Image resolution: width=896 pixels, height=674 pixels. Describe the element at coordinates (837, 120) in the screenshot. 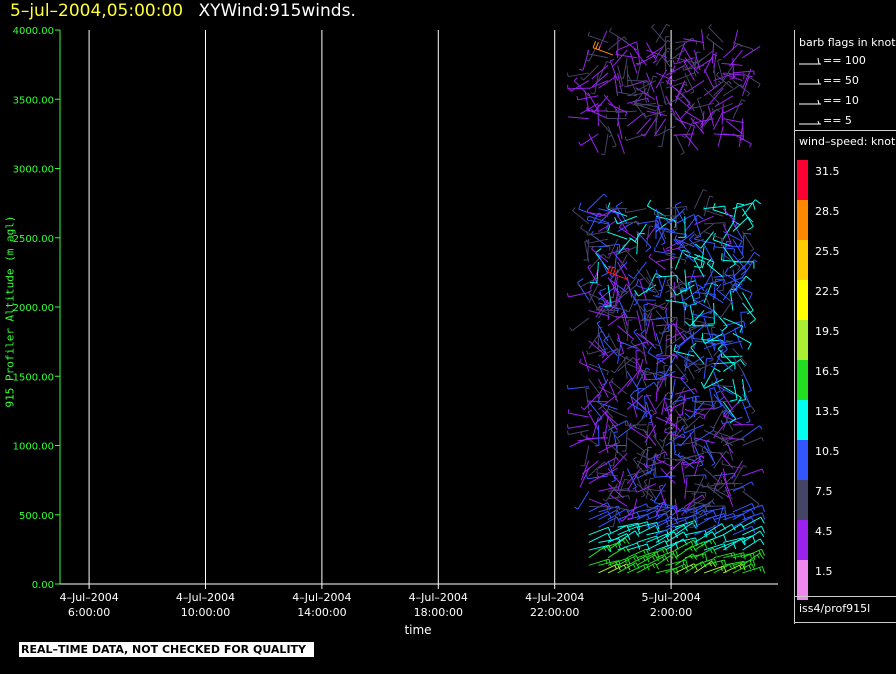

I see `barb-flag-5-label: == 5` at that location.